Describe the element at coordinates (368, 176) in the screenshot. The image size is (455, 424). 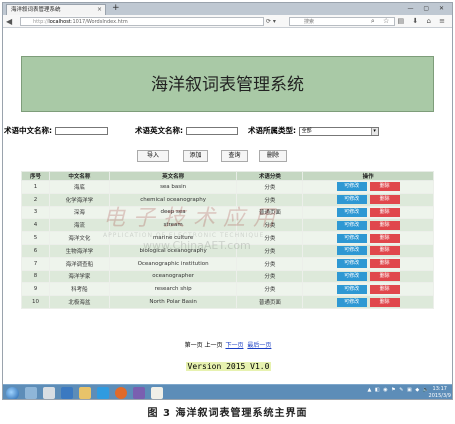
I see `header-actions: 操作` at that location.